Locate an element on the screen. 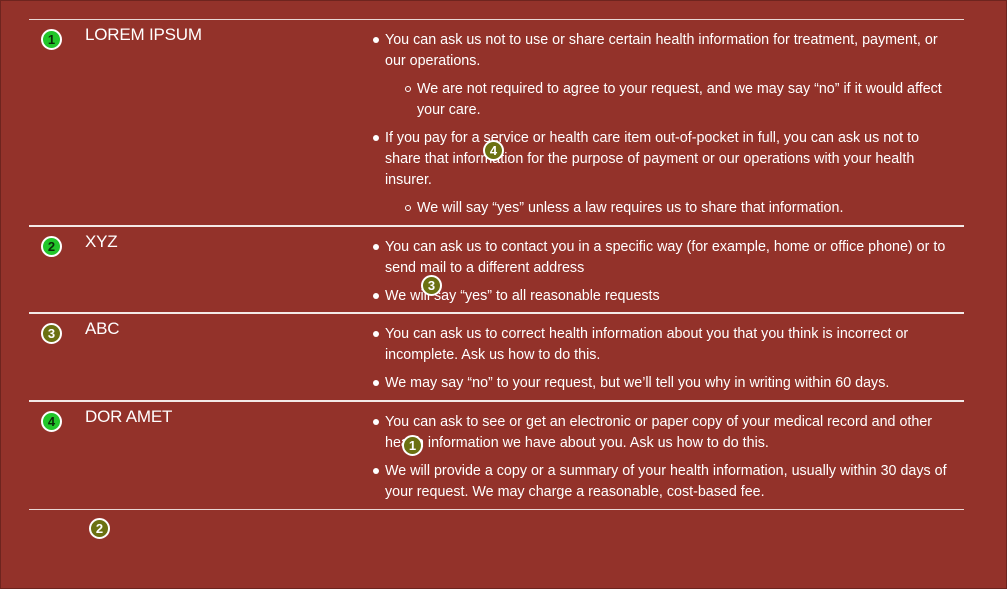 This screenshot has width=1007, height=589. row-title: XYZ is located at coordinates (101, 241).